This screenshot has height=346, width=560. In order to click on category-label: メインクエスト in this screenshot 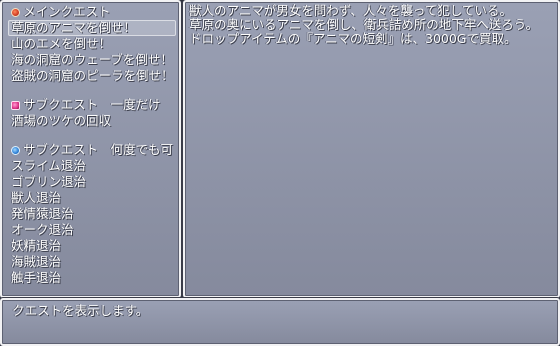, I will do `click(67, 11)`.